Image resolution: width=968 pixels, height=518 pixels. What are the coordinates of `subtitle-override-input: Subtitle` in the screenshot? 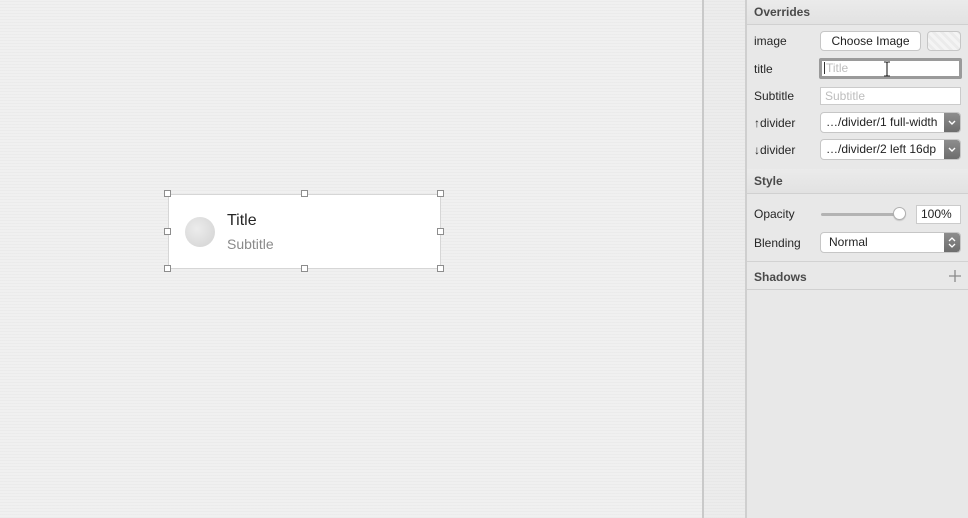 It's located at (890, 96).